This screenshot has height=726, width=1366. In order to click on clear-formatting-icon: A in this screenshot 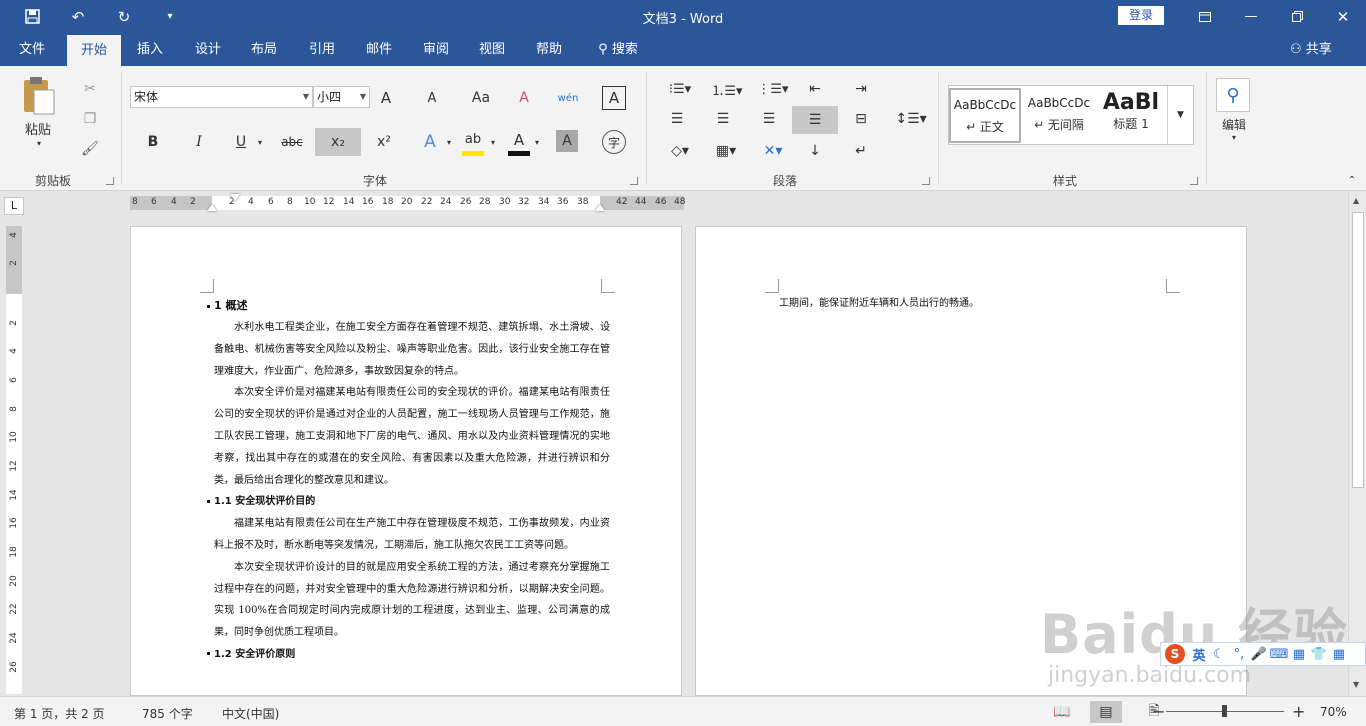, I will do `click(524, 98)`.